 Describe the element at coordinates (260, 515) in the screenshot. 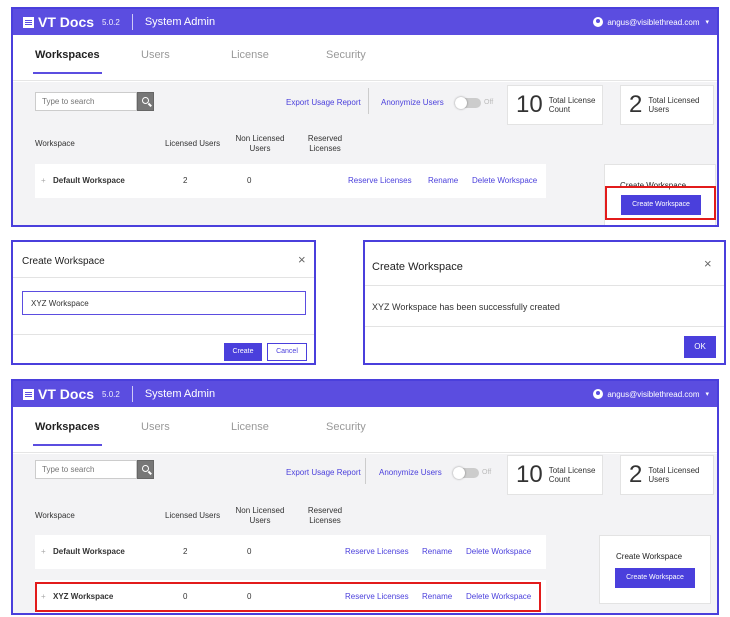

I see `column-header-non-licensed-users: Non Licensed Users` at that location.